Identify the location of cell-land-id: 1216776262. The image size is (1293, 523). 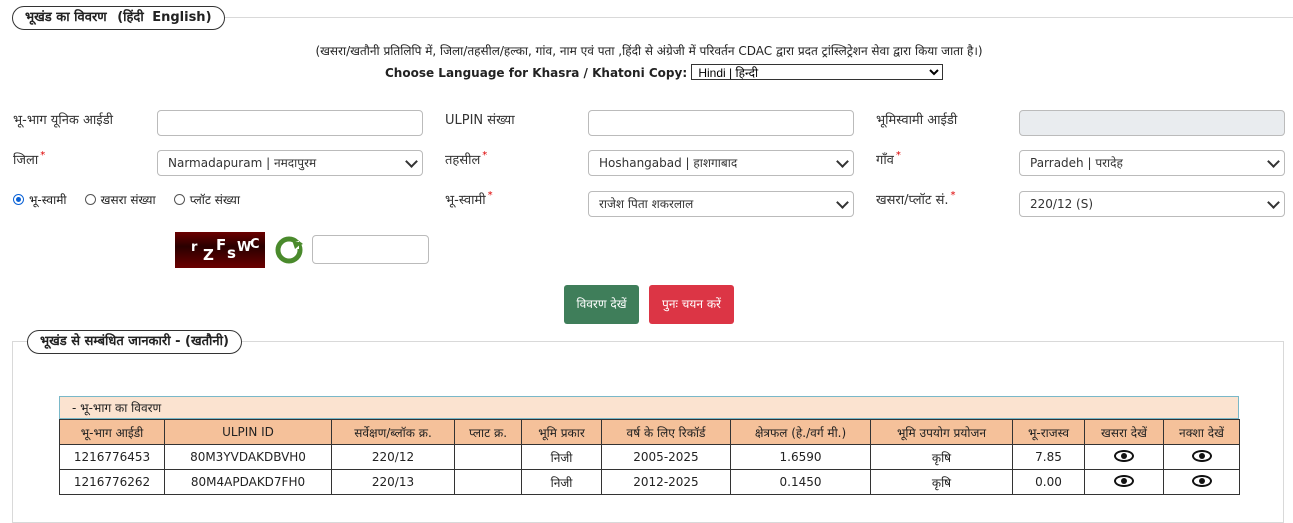
(112, 482).